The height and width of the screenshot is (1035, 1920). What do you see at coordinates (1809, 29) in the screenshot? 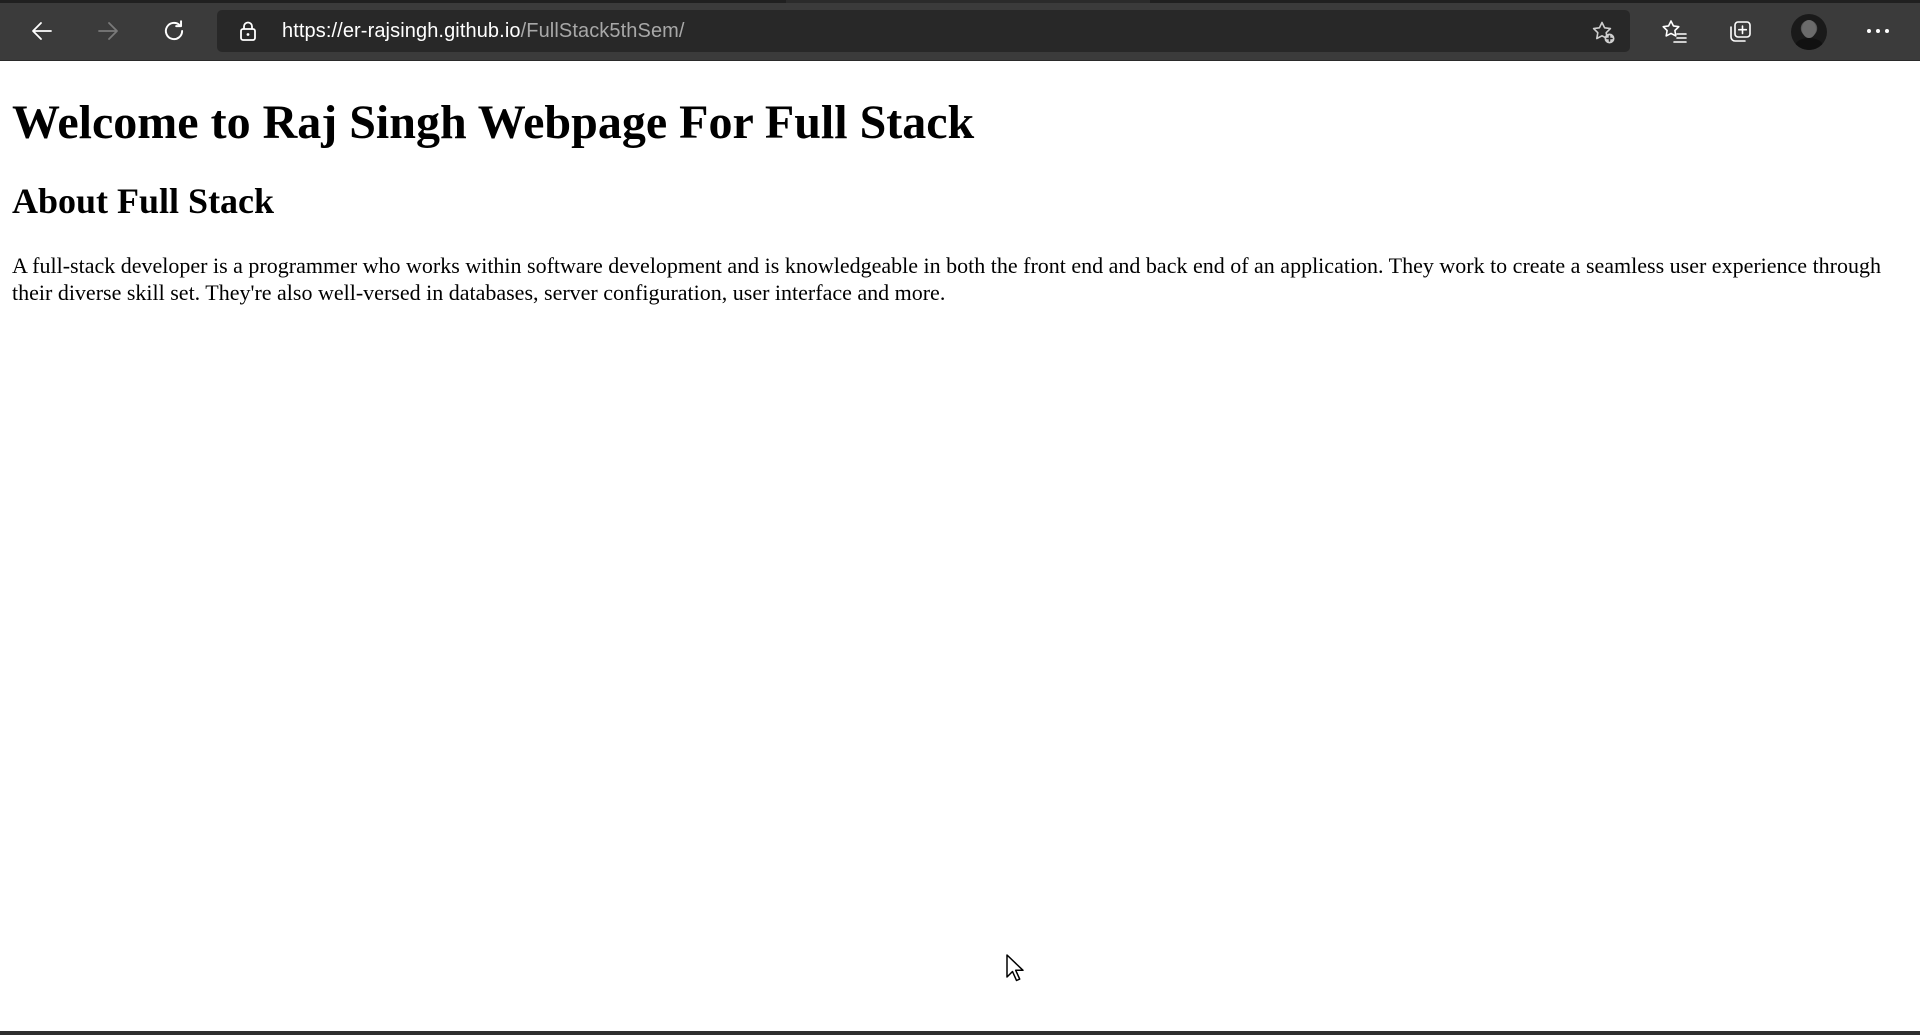
I see `avatar-face` at bounding box center [1809, 29].